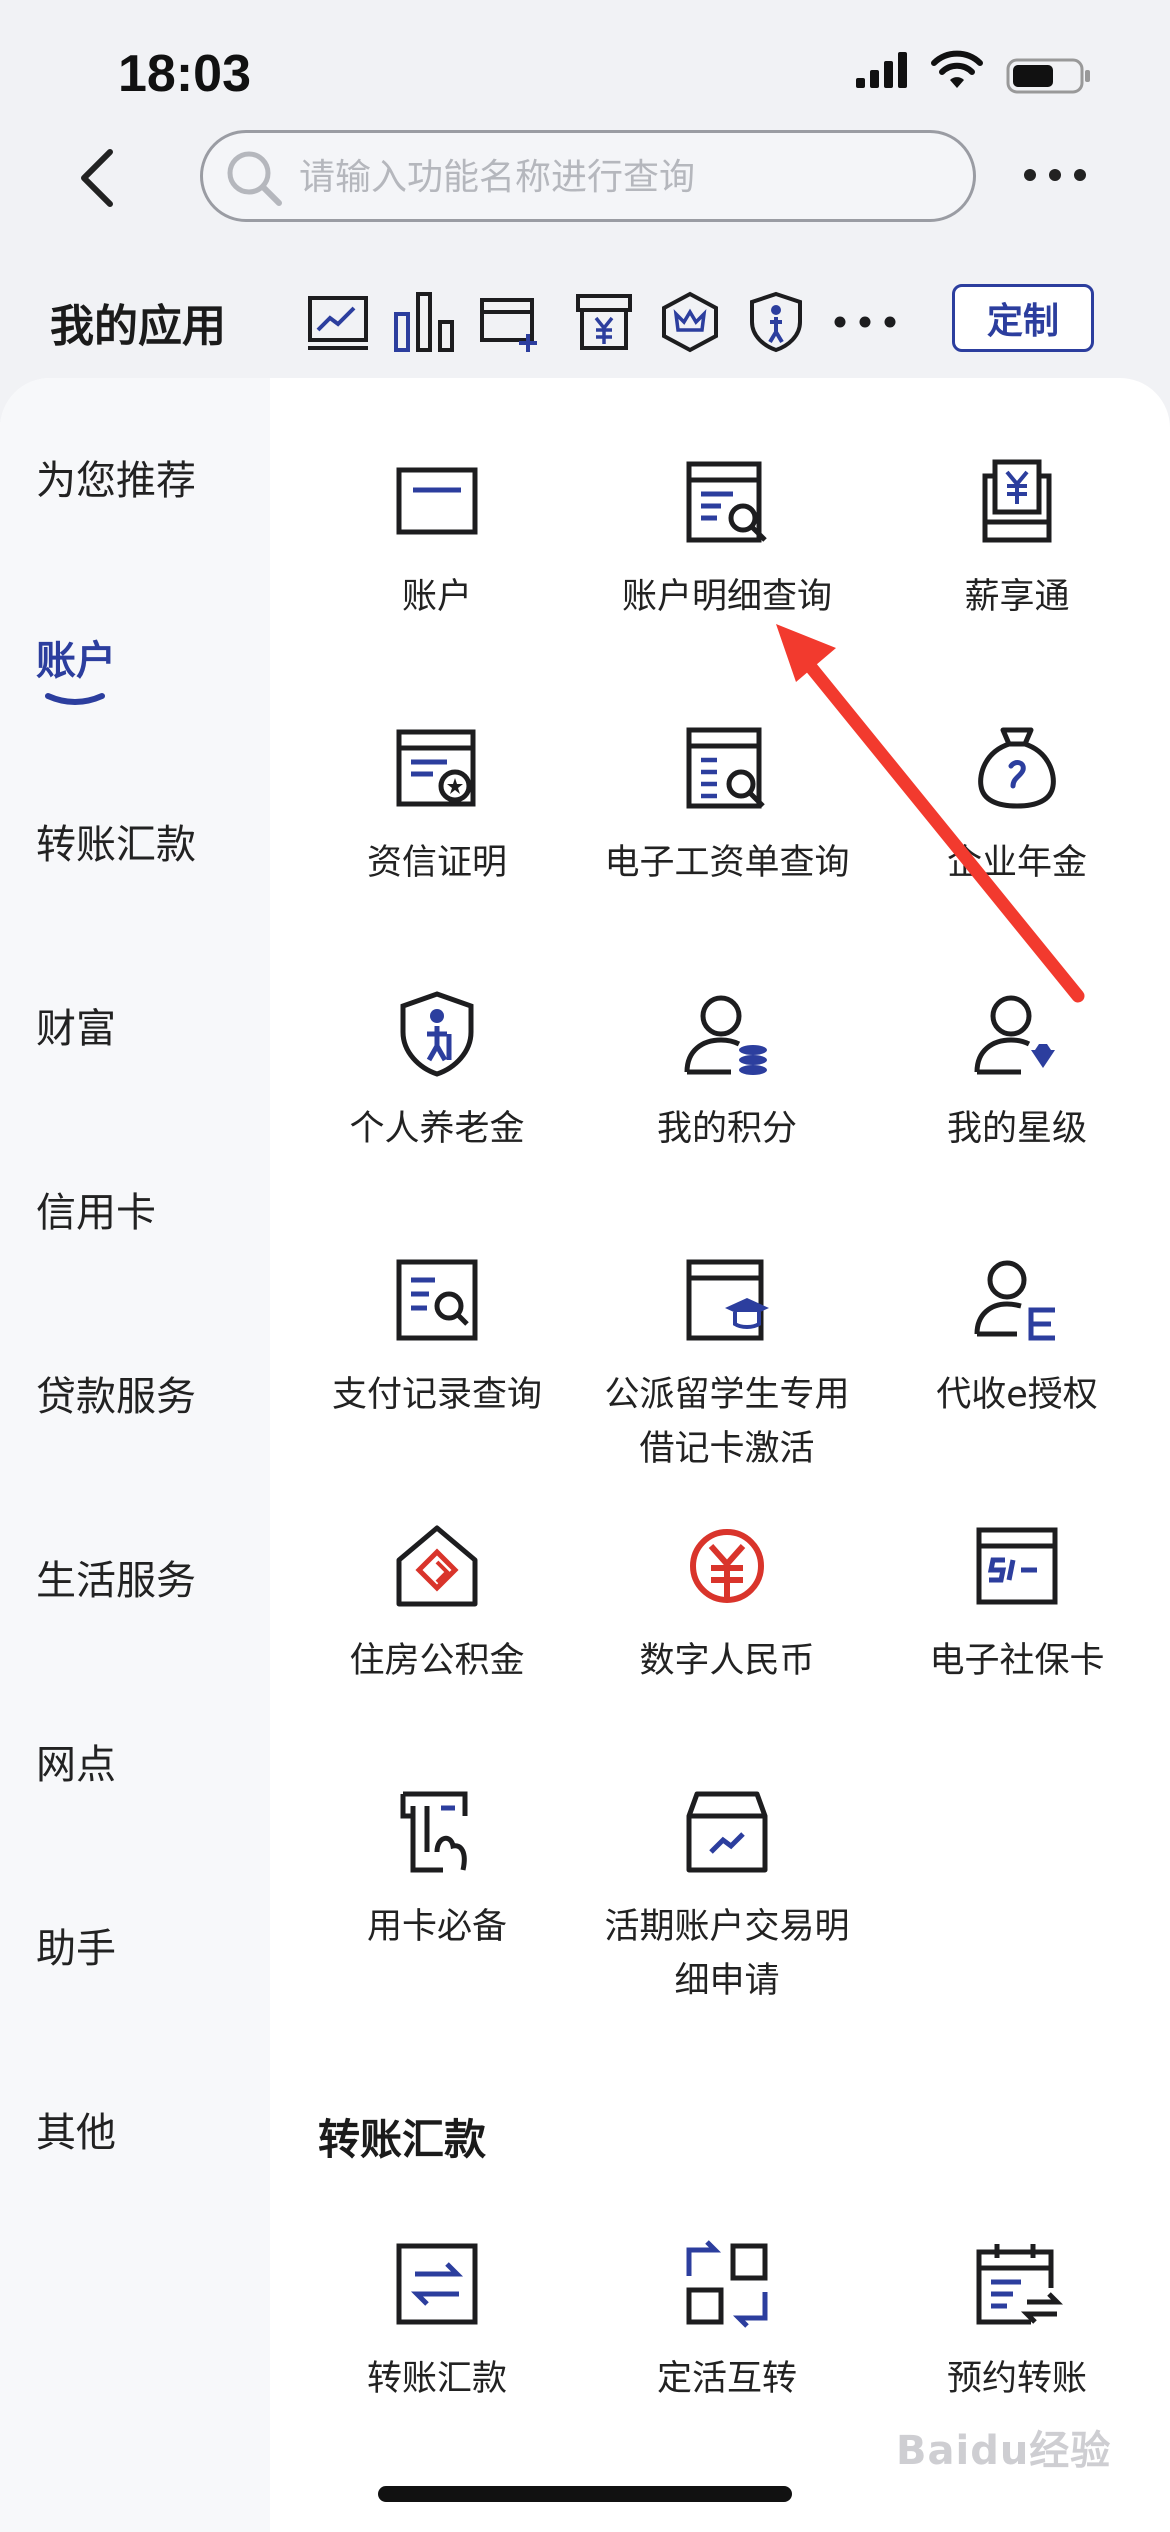 The height and width of the screenshot is (2532, 1170). I want to click on app-label: 账户, so click(436, 597).